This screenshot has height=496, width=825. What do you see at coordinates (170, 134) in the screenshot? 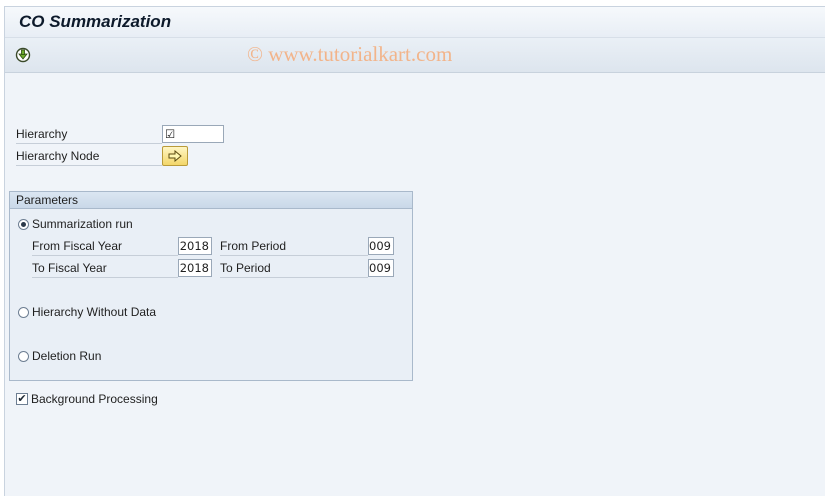
I see `hierarchy-value: ☑` at bounding box center [170, 134].